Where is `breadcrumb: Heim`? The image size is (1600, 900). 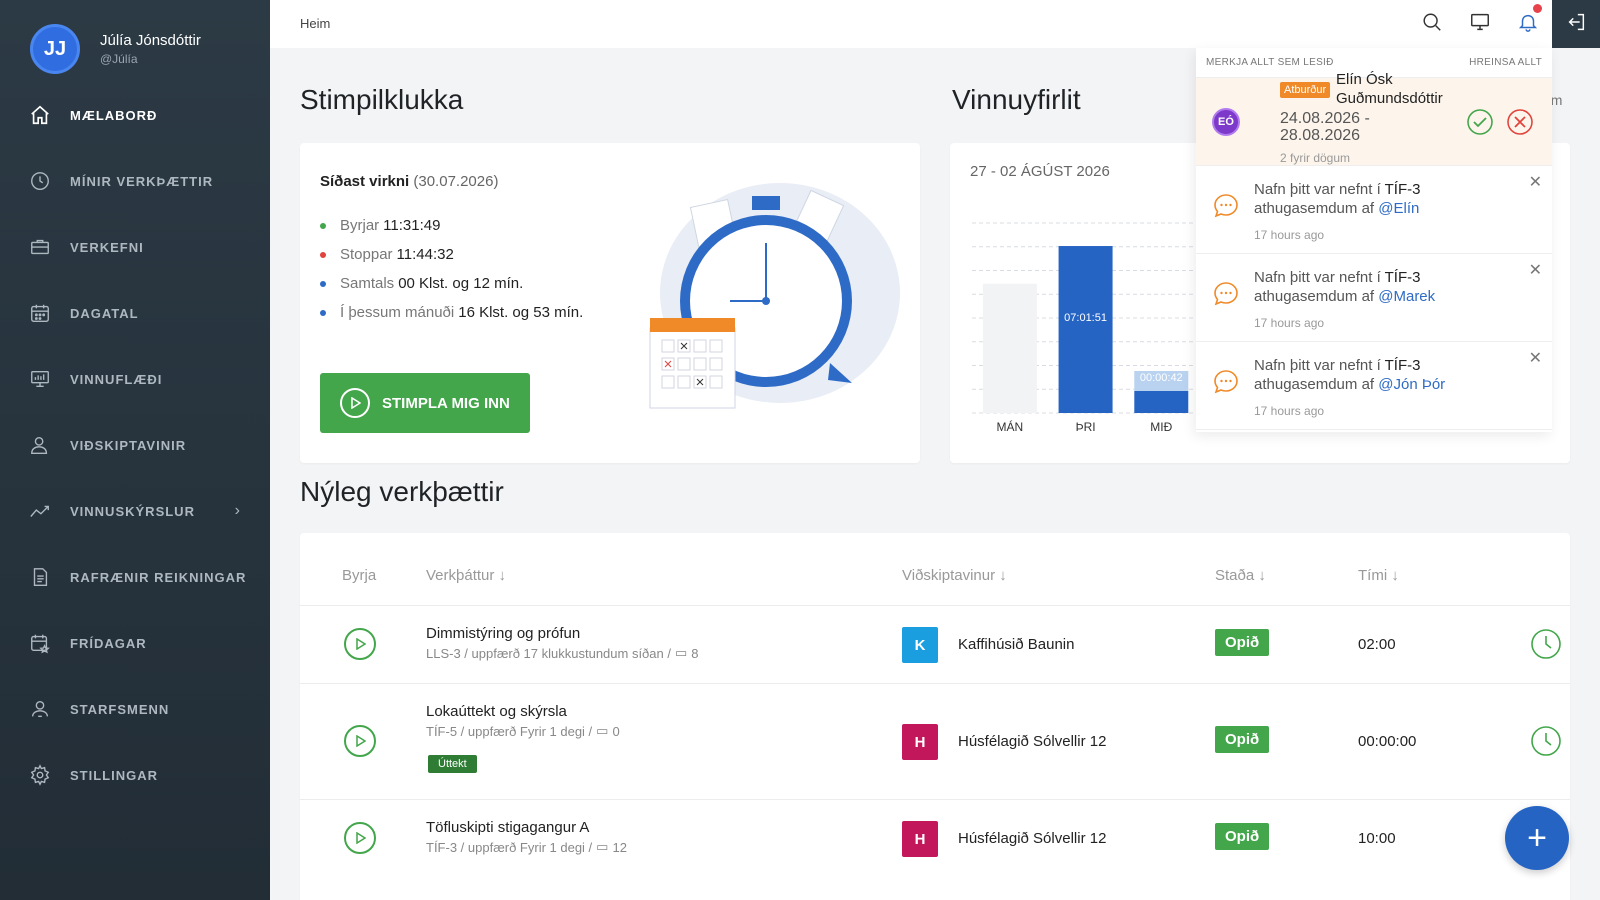 breadcrumb: Heim is located at coordinates (315, 23).